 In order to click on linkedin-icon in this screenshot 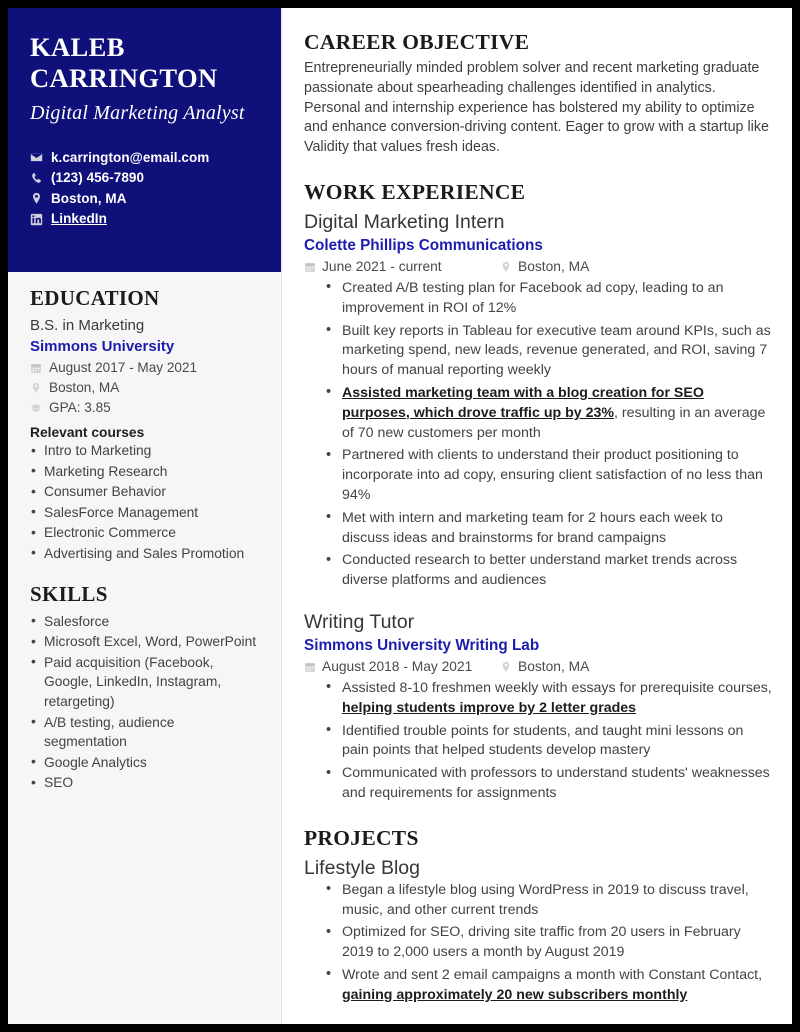, I will do `click(36, 219)`.